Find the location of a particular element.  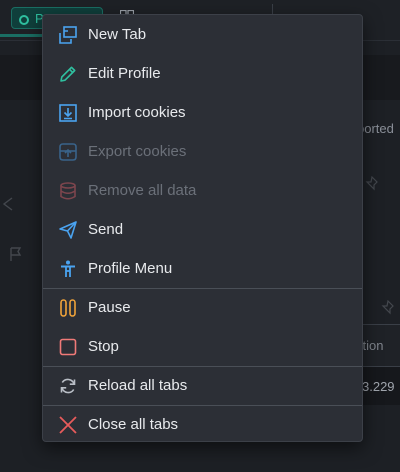

menu-item-send: Send is located at coordinates (202, 230).